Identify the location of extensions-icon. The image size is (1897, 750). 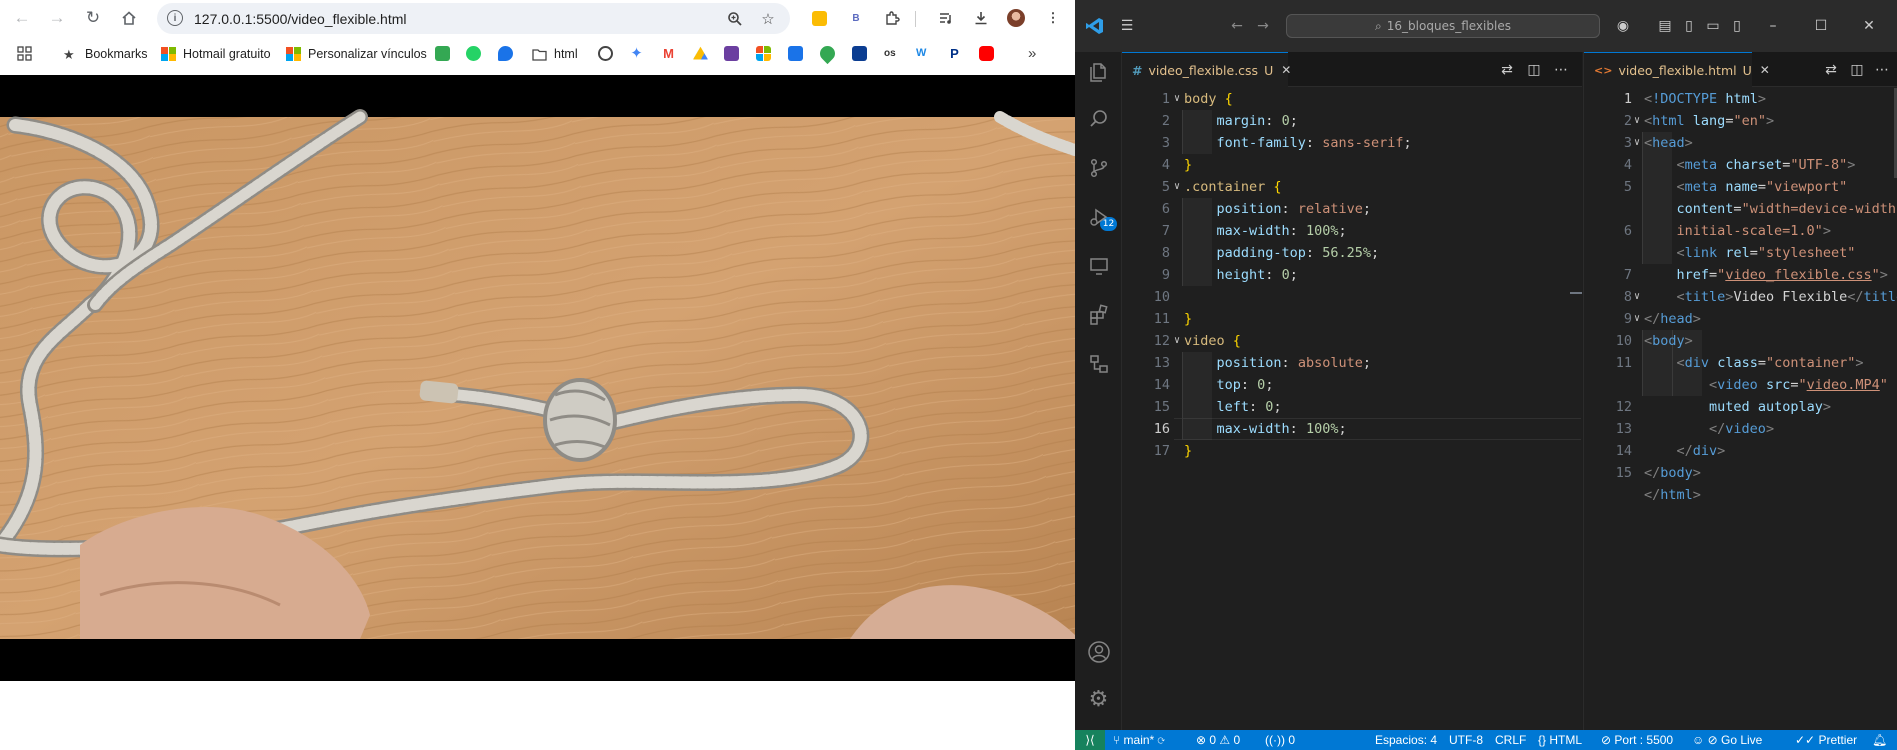
(1098, 315).